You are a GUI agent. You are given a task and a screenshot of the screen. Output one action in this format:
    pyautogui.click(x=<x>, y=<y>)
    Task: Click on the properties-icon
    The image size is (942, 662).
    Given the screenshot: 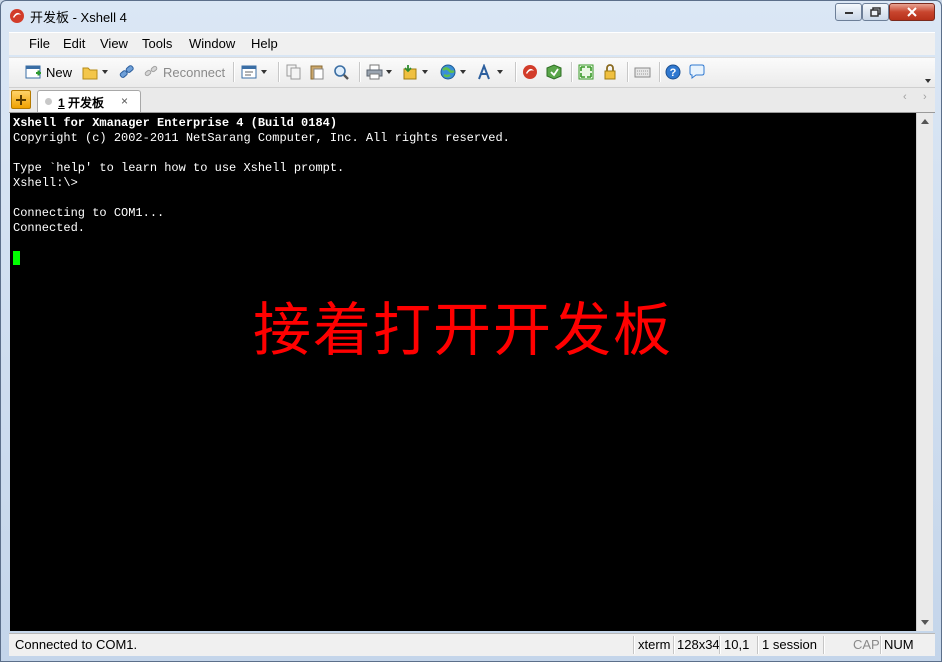 What is the action you would take?
    pyautogui.click(x=249, y=72)
    